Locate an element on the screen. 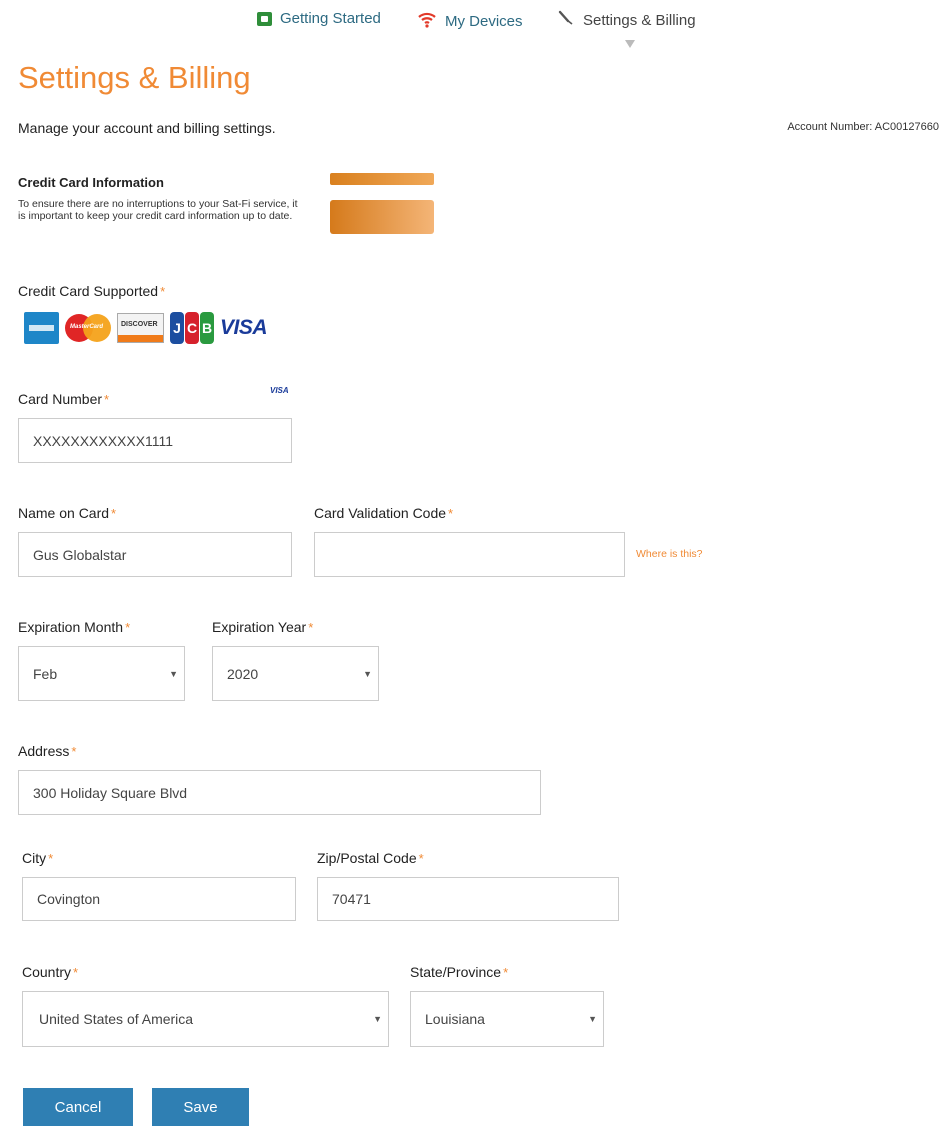 This screenshot has height=1126, width=941. active-tab-indicator-icon is located at coordinates (630, 44).